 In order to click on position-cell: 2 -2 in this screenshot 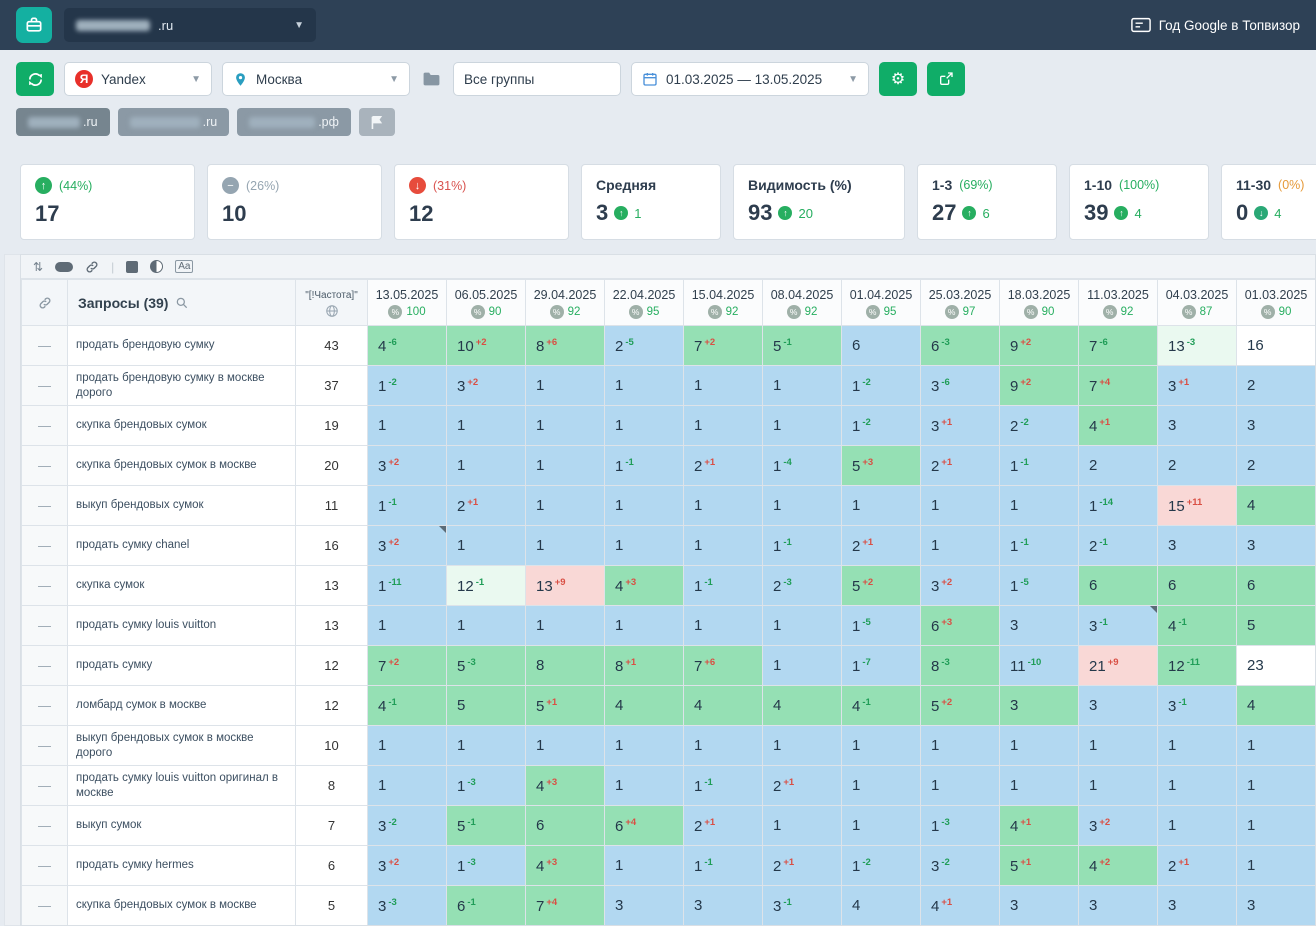, I will do `click(1039, 425)`.